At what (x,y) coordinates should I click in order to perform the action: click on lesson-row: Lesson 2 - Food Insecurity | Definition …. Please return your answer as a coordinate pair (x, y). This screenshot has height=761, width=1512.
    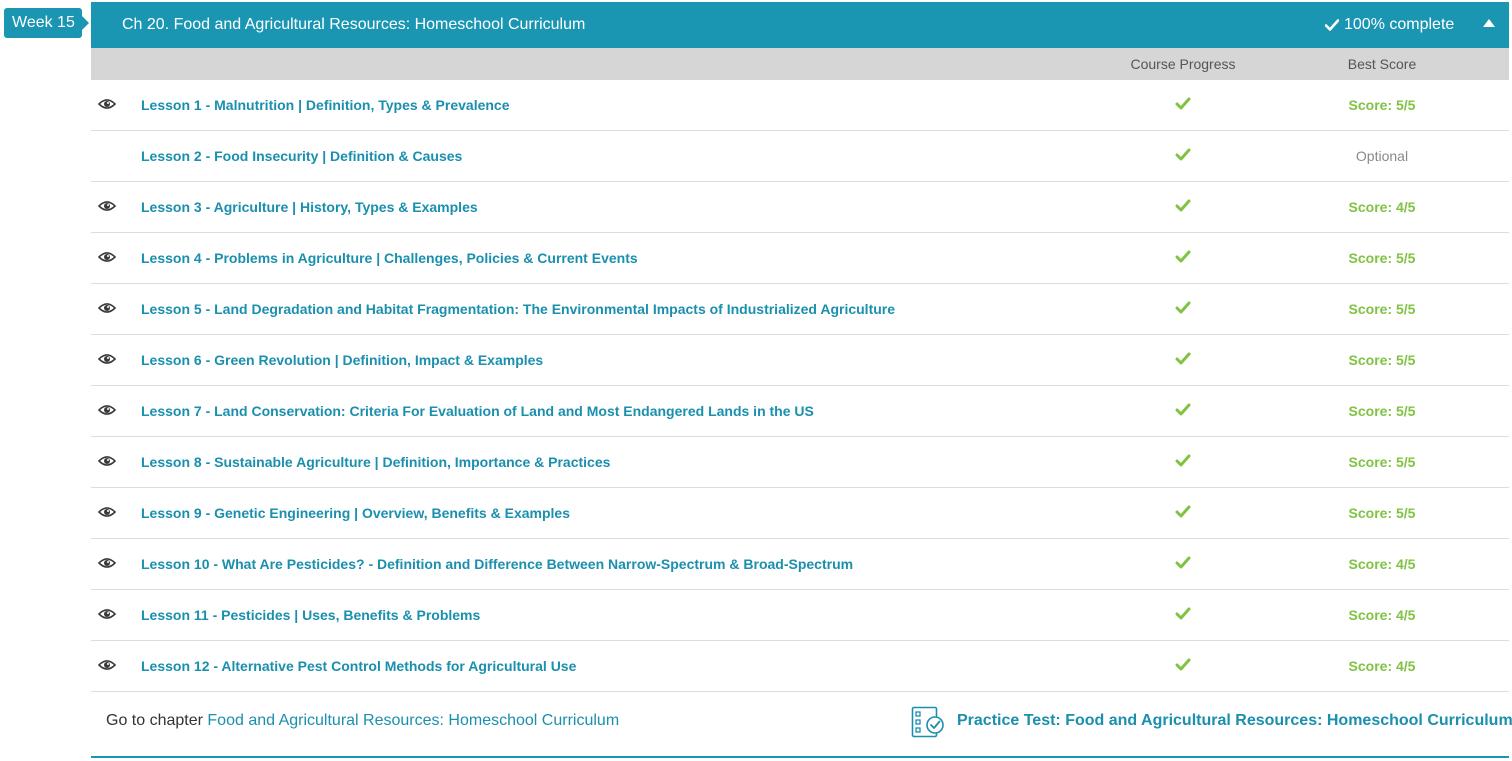
    Looking at the image, I should click on (800, 156).